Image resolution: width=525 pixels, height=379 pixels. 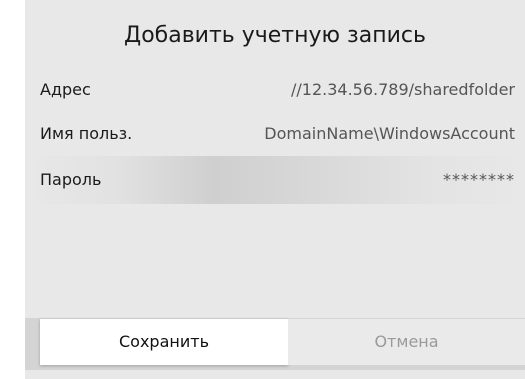 What do you see at coordinates (275, 90) in the screenshot?
I see `address-field: Адрес //12.34.56.789/sharedfolder` at bounding box center [275, 90].